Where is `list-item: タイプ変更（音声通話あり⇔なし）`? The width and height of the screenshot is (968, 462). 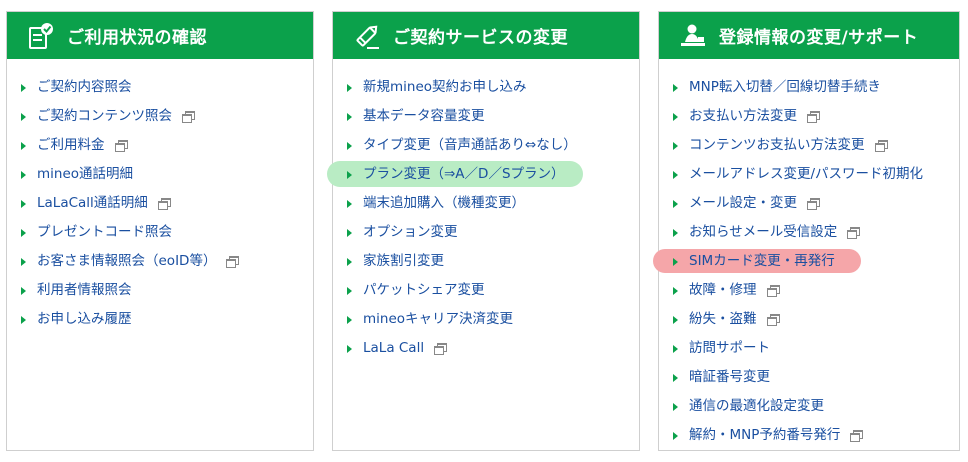
list-item: タイプ変更（音声通話あり⇔なし） is located at coordinates (486, 145).